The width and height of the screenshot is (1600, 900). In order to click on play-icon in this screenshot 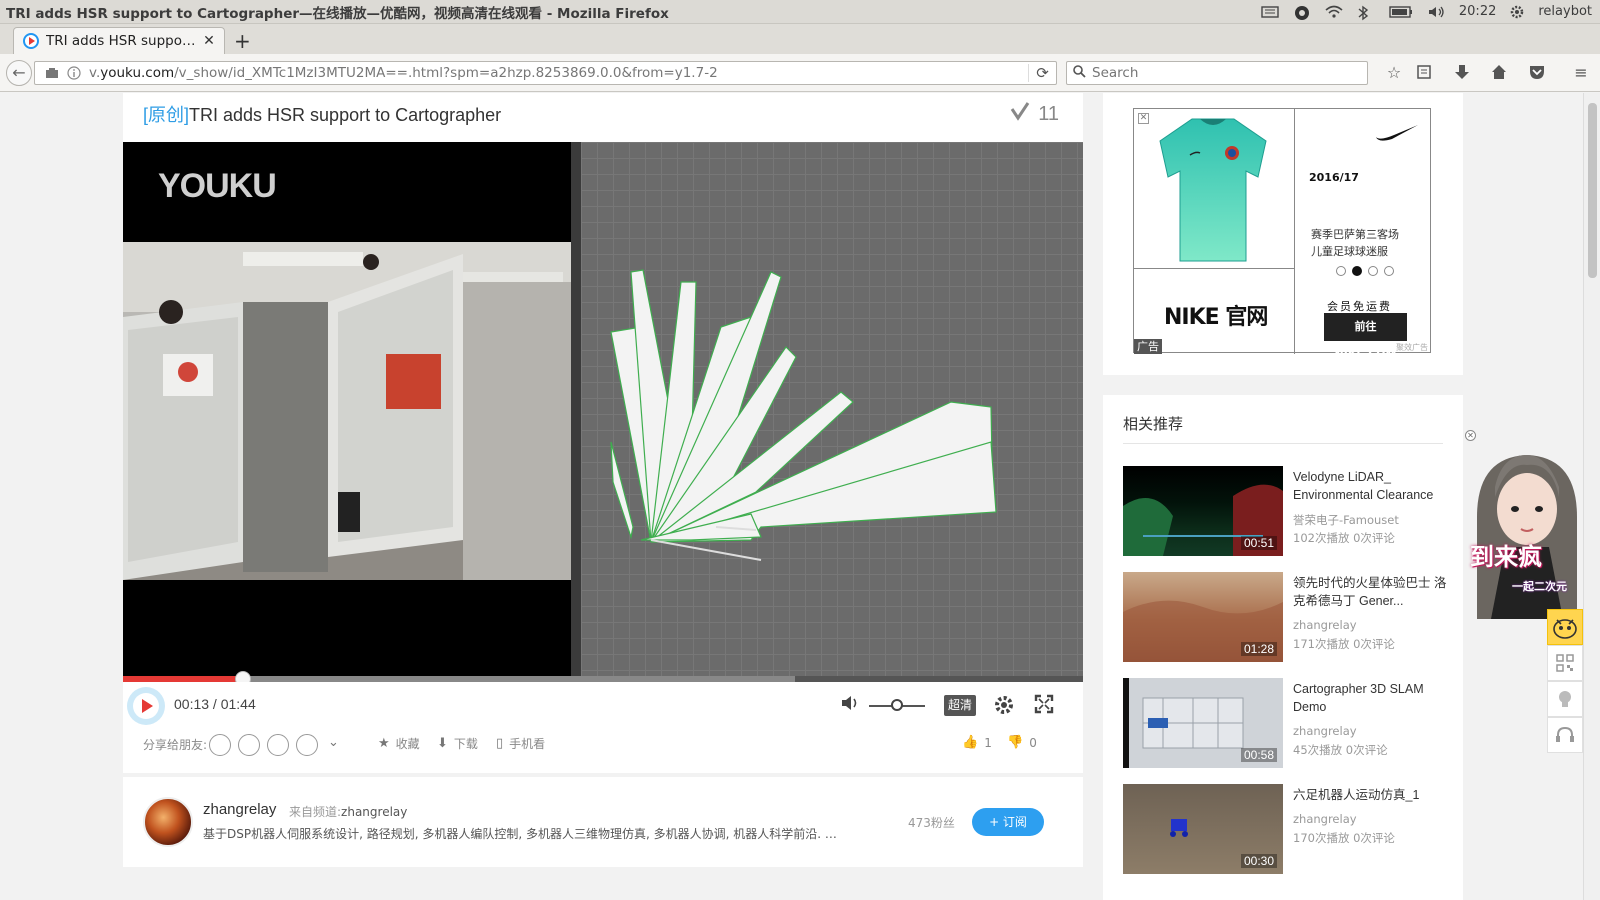, I will do `click(146, 706)`.